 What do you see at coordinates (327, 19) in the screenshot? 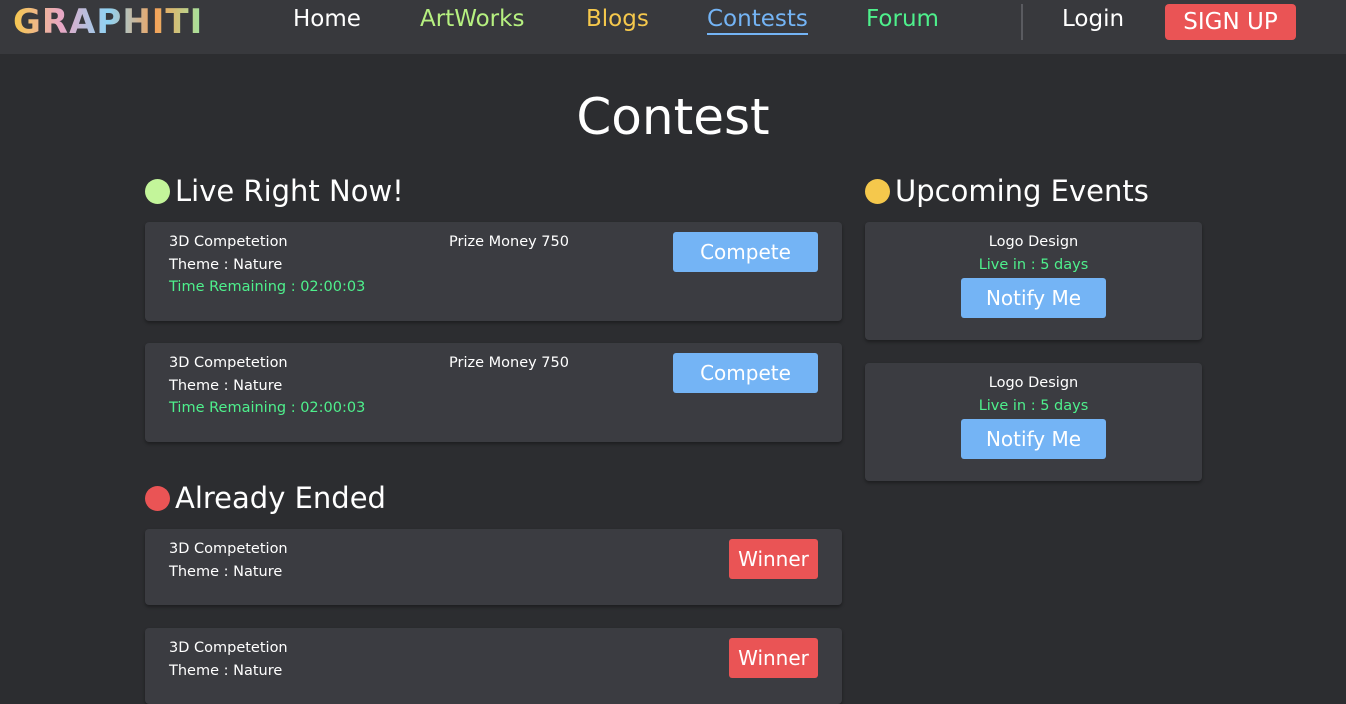
I see `nav-link-home: Home` at bounding box center [327, 19].